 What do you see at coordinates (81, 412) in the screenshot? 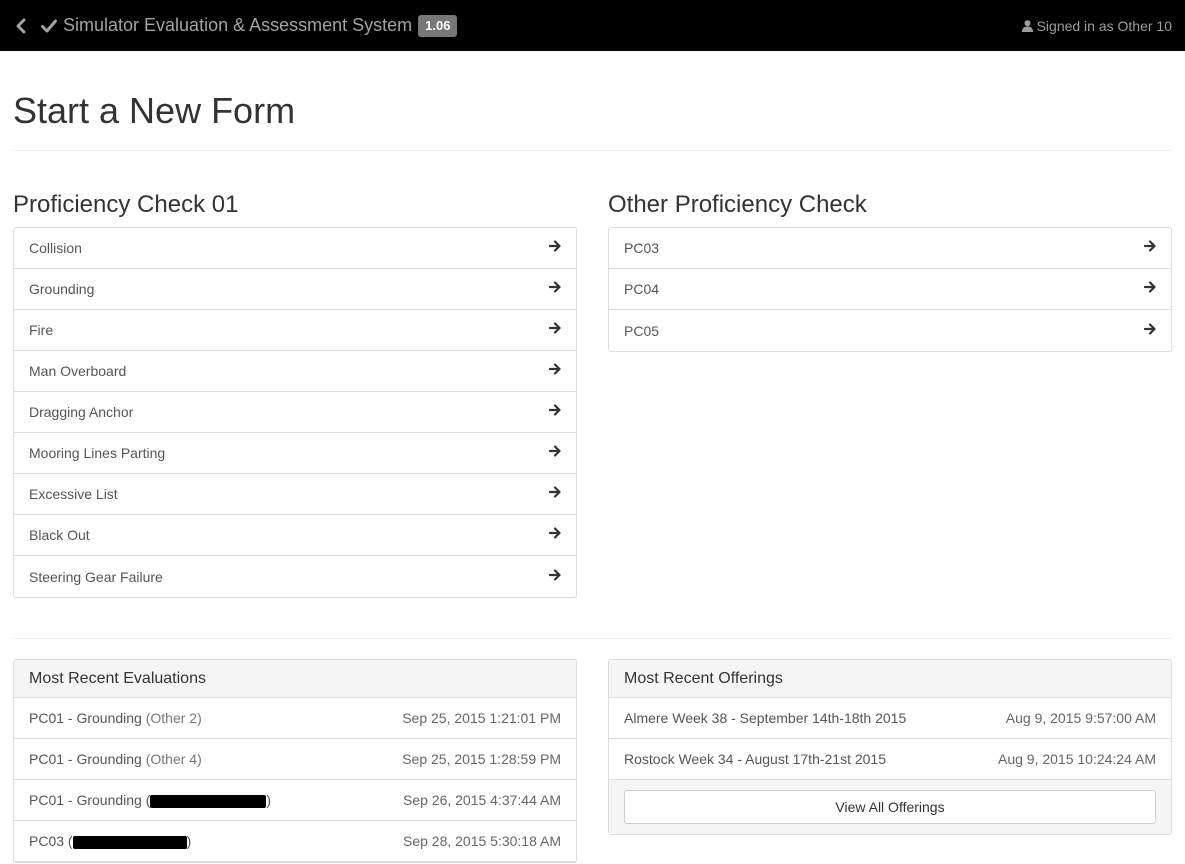
I see `form-item-label: Dragging Anchor` at bounding box center [81, 412].